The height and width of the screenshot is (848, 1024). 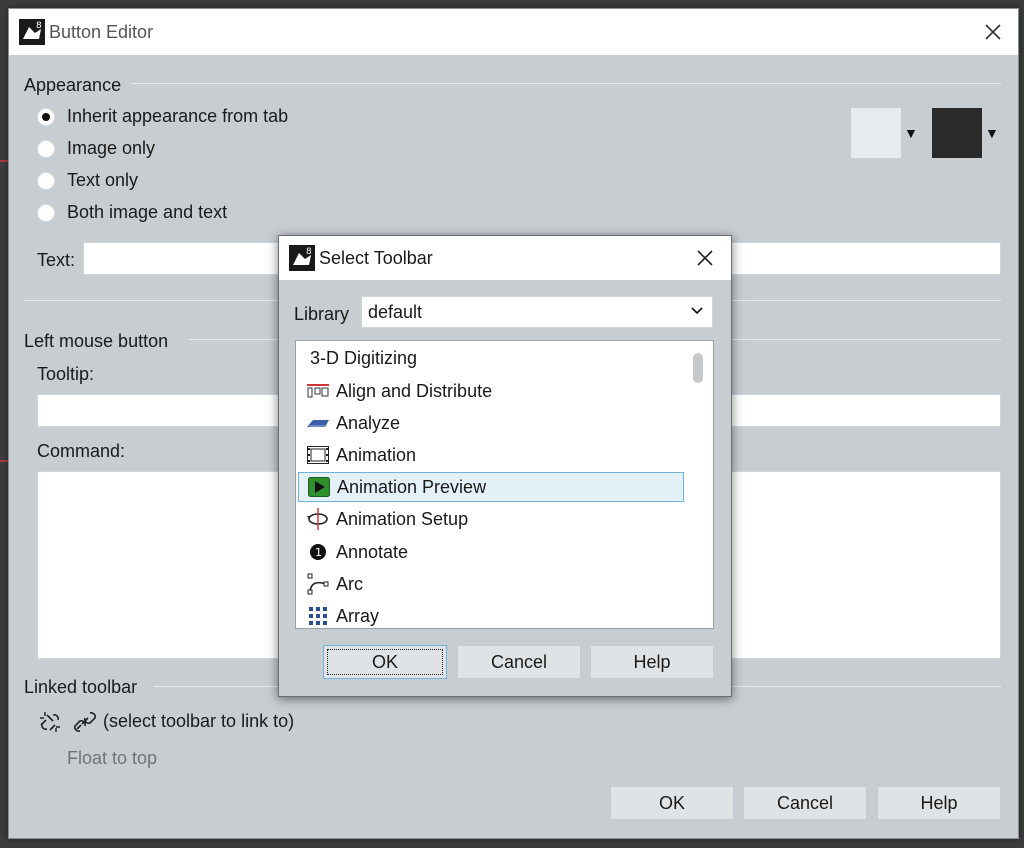 I want to click on annotate-icon: 1, so click(x=318, y=552).